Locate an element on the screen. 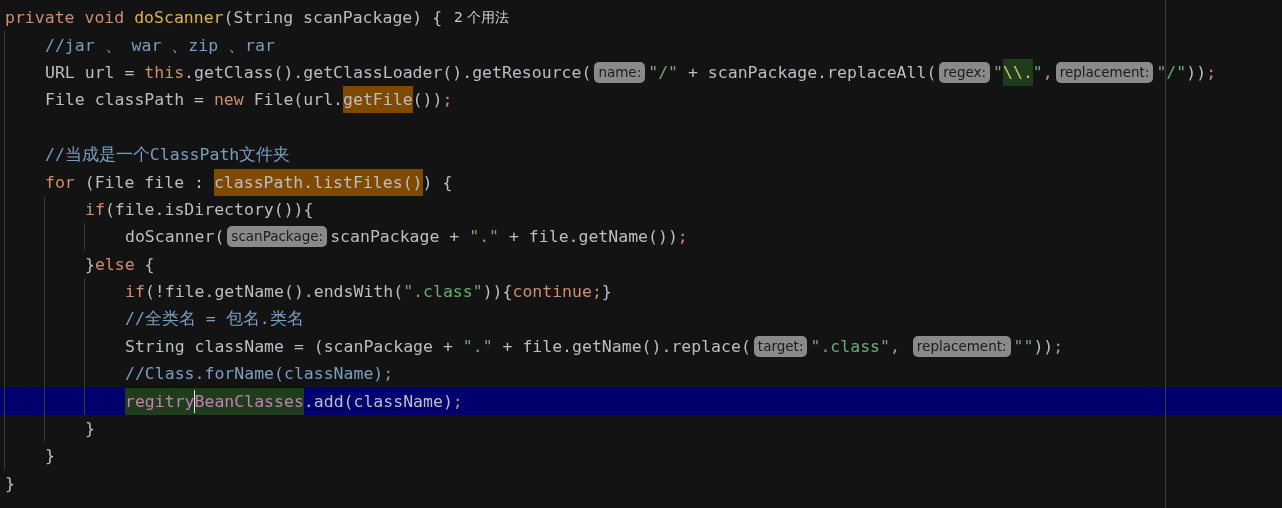 Image resolution: width=1282 pixels, height=508 pixels. parameter-hint: regex: is located at coordinates (965, 72).